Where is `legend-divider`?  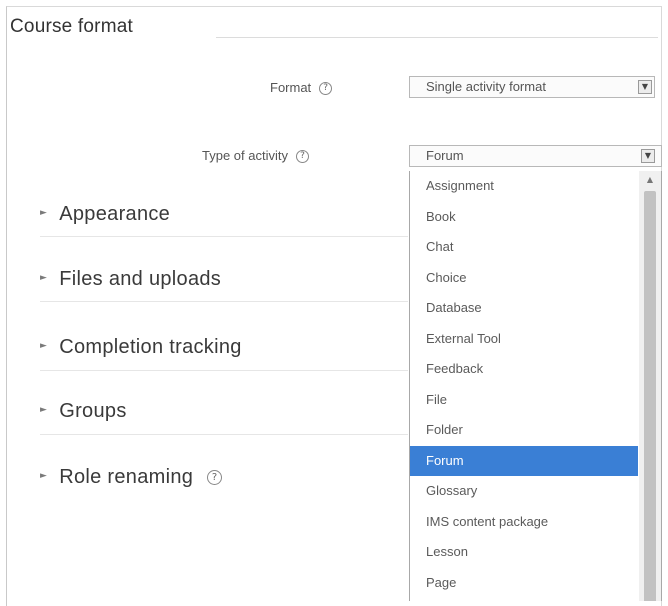
legend-divider is located at coordinates (437, 37).